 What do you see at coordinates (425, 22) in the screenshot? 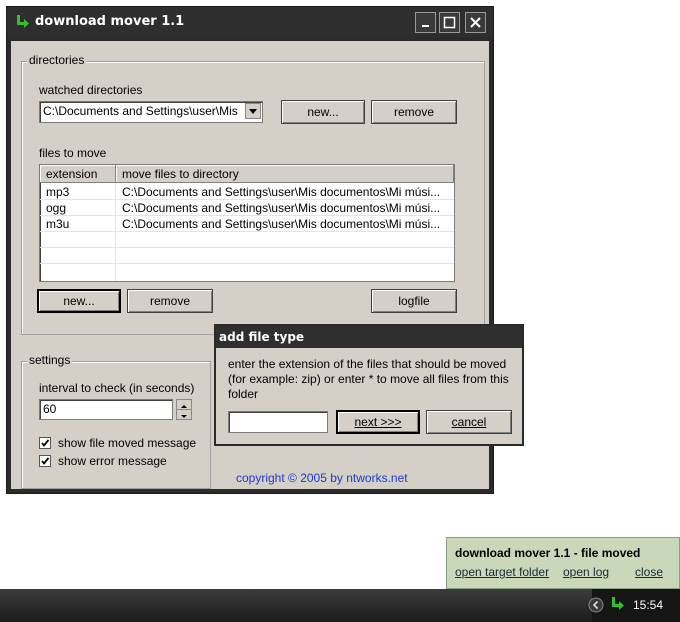
I see `minimize-button` at bounding box center [425, 22].